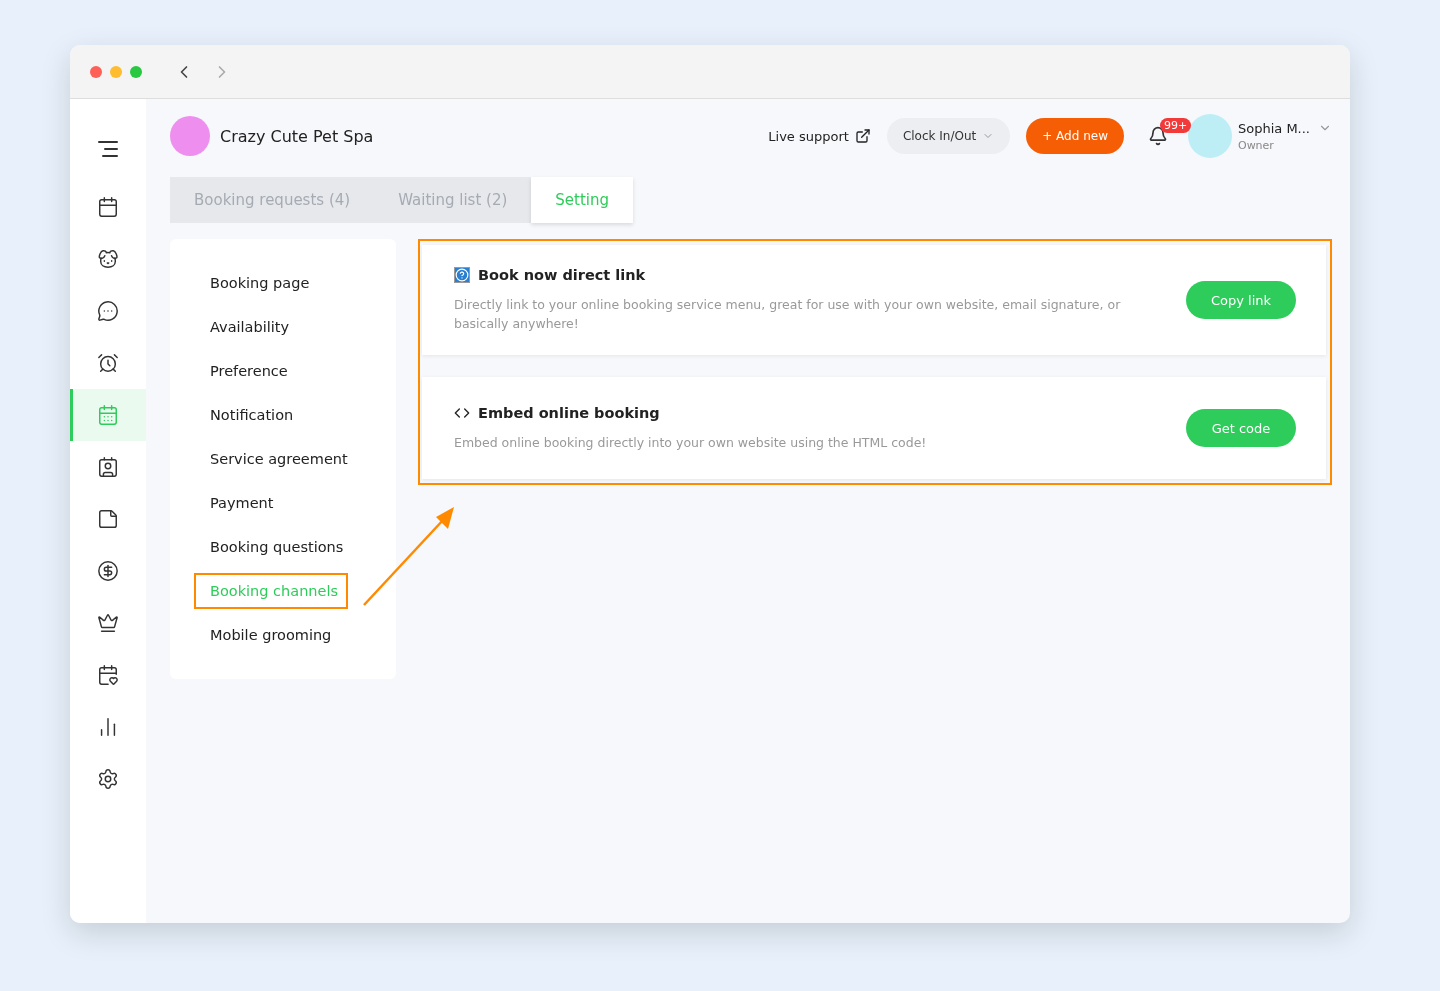 The width and height of the screenshot is (1440, 991). Describe the element at coordinates (862, 136) in the screenshot. I see `external-link-icon` at that location.